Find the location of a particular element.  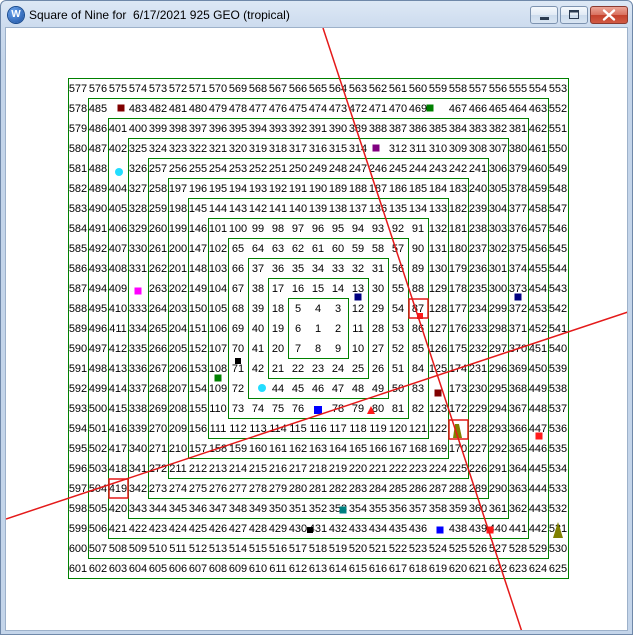

grid-number: 205 is located at coordinates (178, 349).